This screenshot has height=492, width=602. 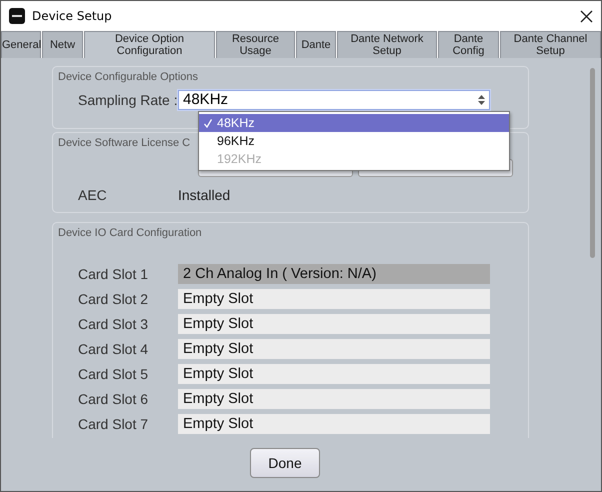 I want to click on panel-title: Device IO Card Configuration, so click(x=130, y=233).